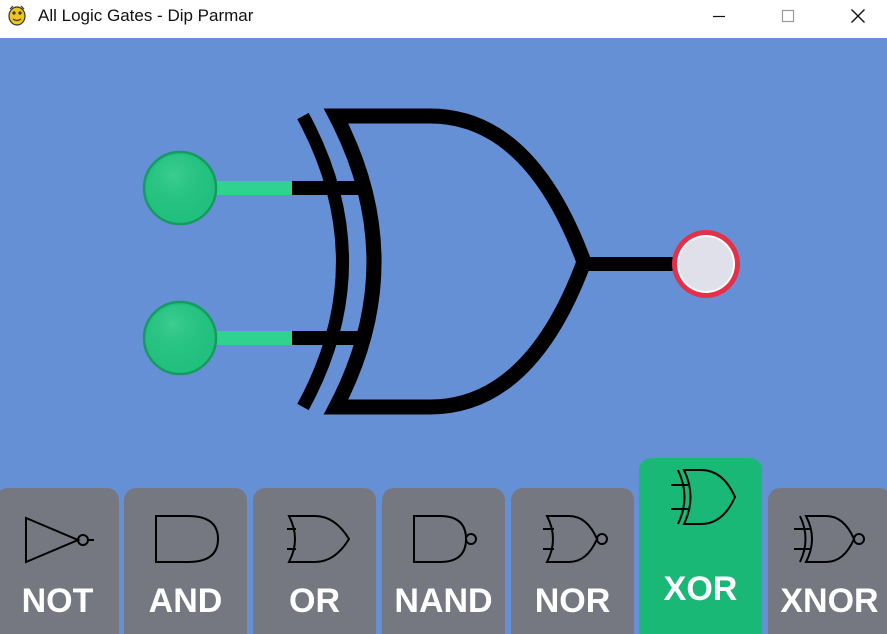 This screenshot has height=634, width=887. What do you see at coordinates (314, 601) in the screenshot?
I see `tab-or-label: OR` at bounding box center [314, 601].